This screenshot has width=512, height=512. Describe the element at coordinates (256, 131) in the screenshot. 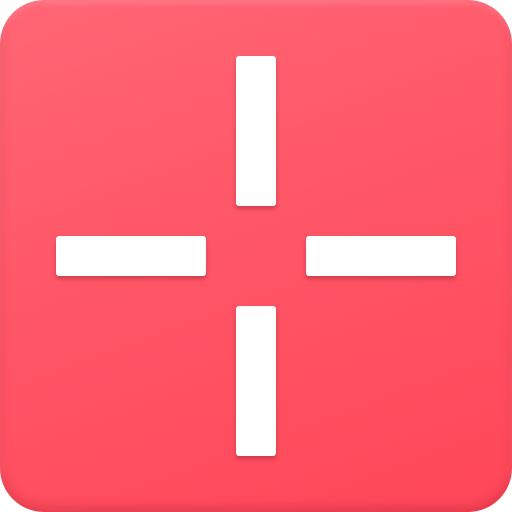

I see `crosshair-tick-top` at that location.